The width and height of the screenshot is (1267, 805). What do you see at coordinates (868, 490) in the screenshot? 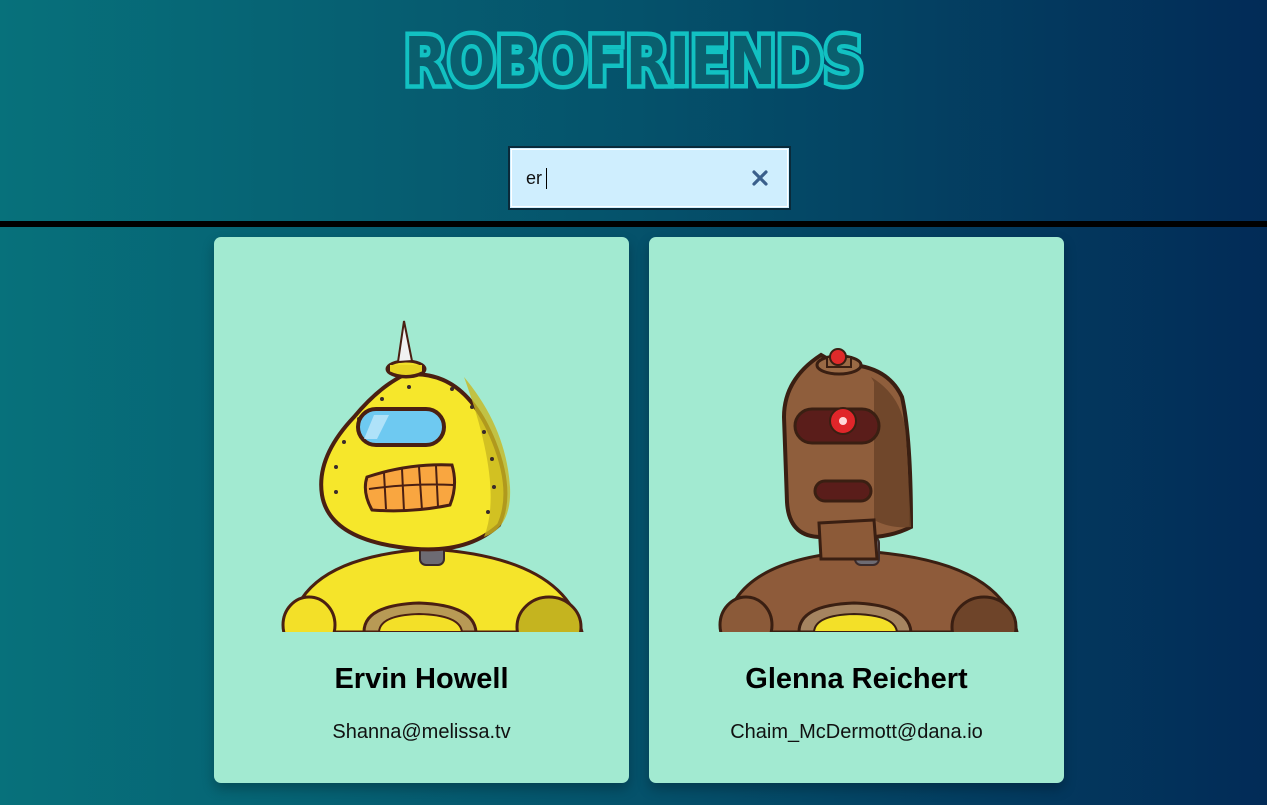
I see `brown-robot-avatar` at bounding box center [868, 490].